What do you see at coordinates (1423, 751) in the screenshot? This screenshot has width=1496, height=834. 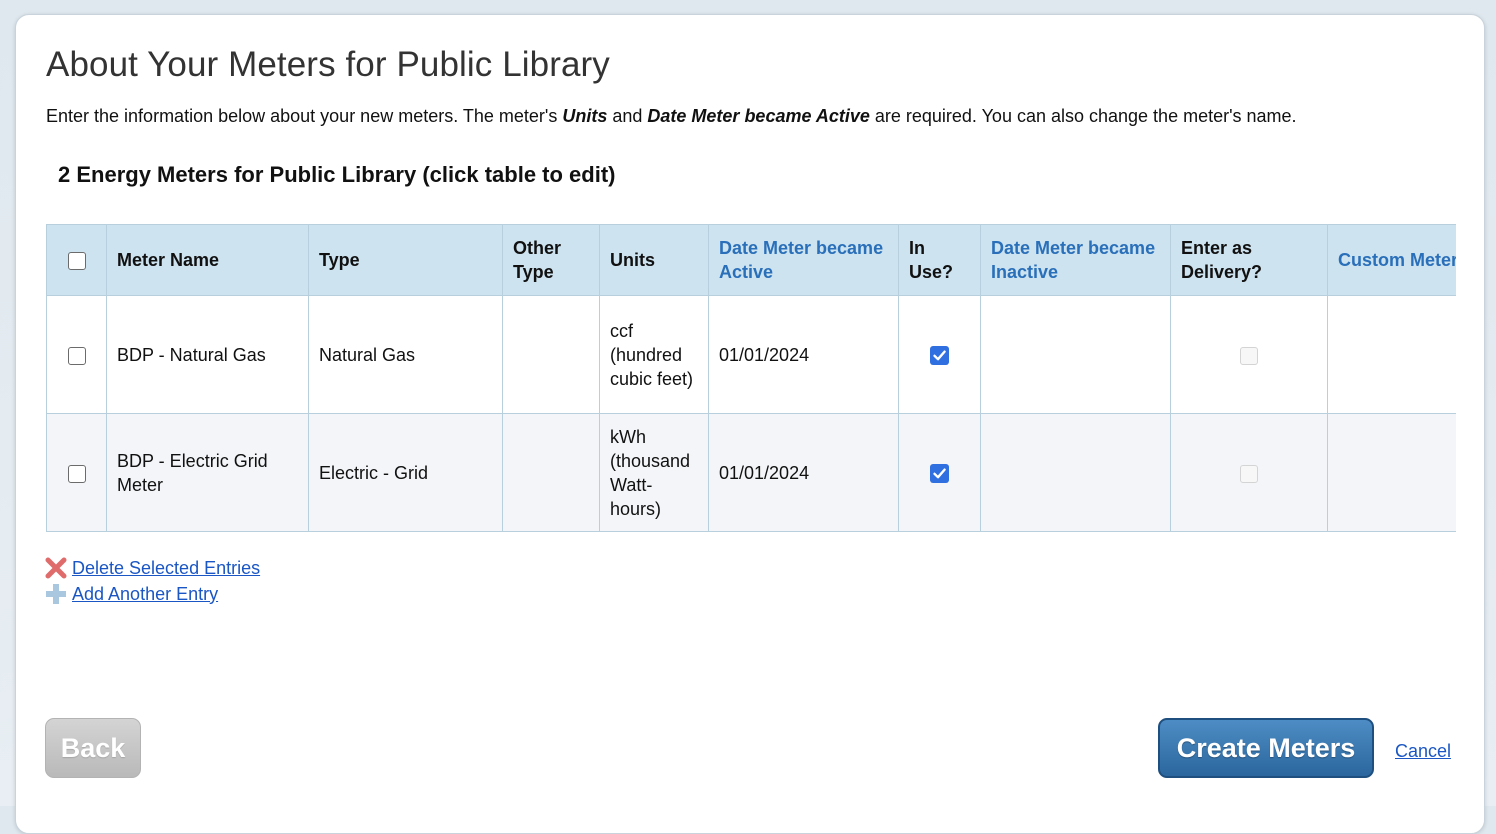 I see `cancel-link: Cancel` at bounding box center [1423, 751].